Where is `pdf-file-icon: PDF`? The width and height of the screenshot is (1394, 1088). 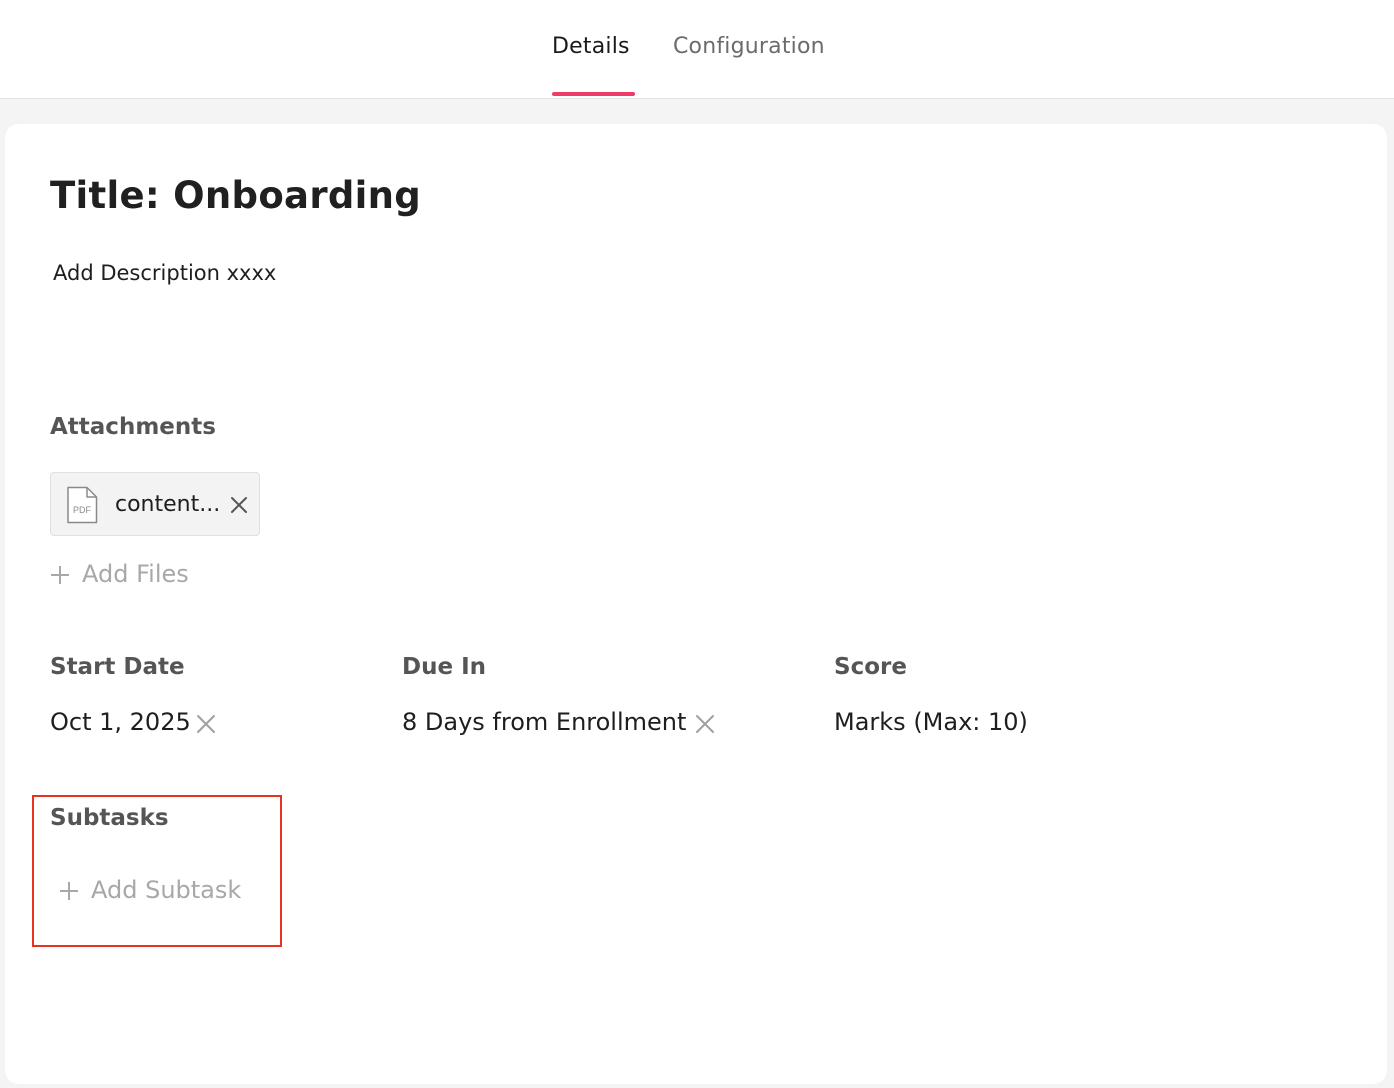 pdf-file-icon: PDF is located at coordinates (82, 505).